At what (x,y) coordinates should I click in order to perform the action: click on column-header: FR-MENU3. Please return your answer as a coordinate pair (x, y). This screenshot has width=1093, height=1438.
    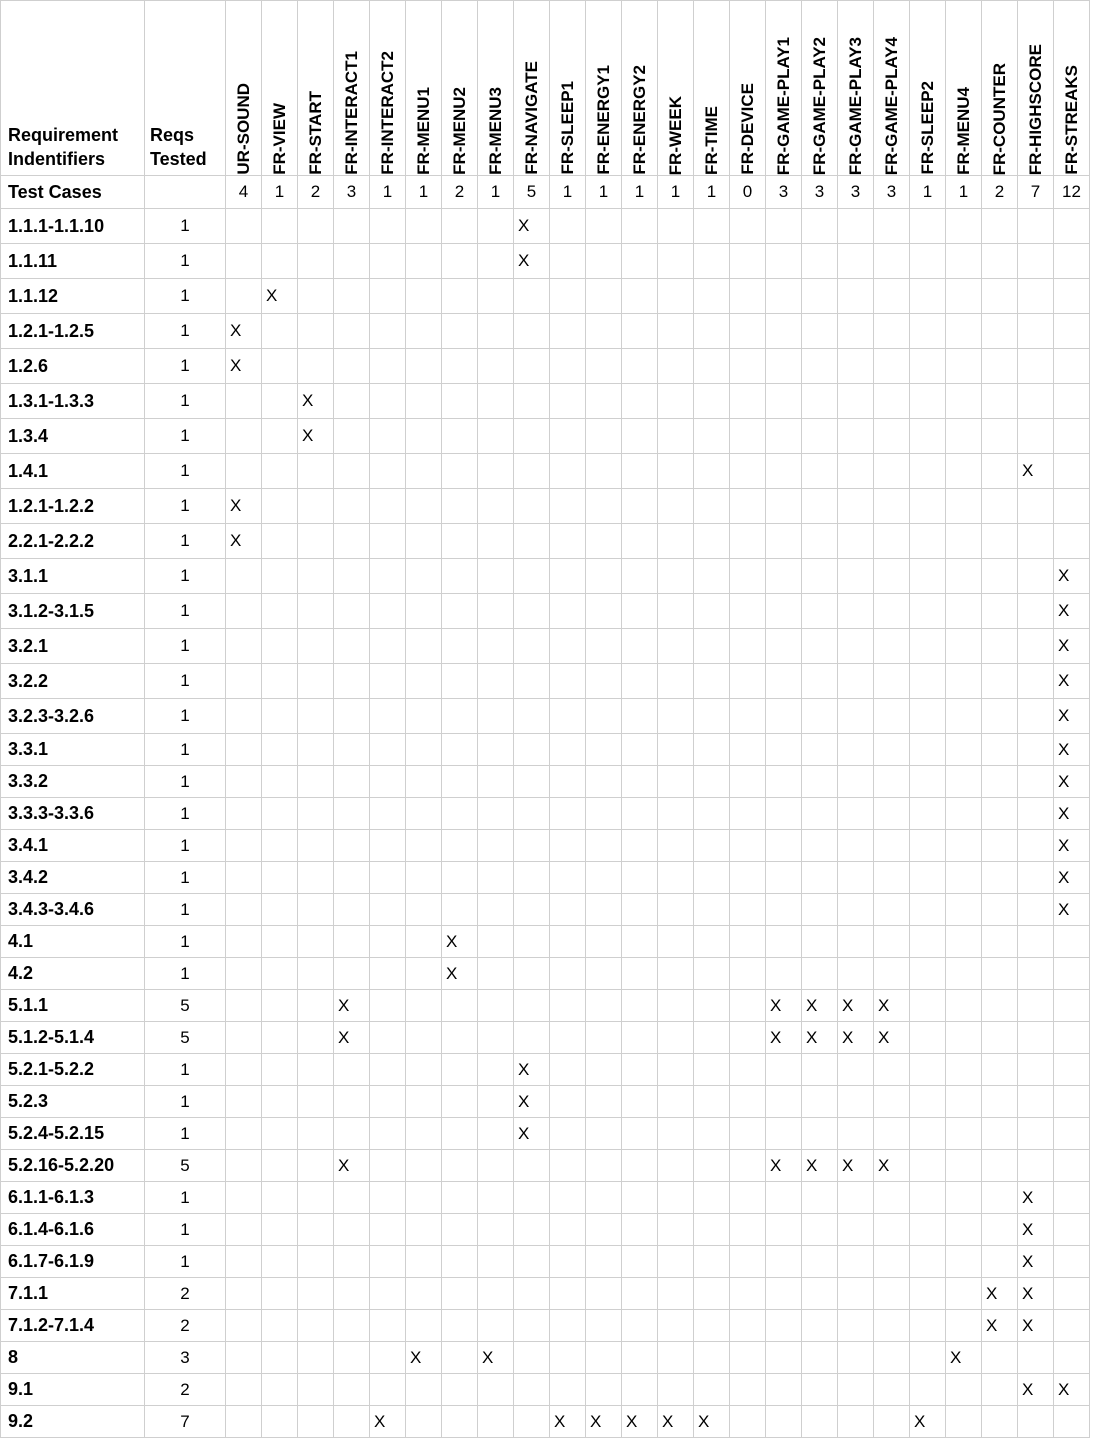
    Looking at the image, I should click on (495, 88).